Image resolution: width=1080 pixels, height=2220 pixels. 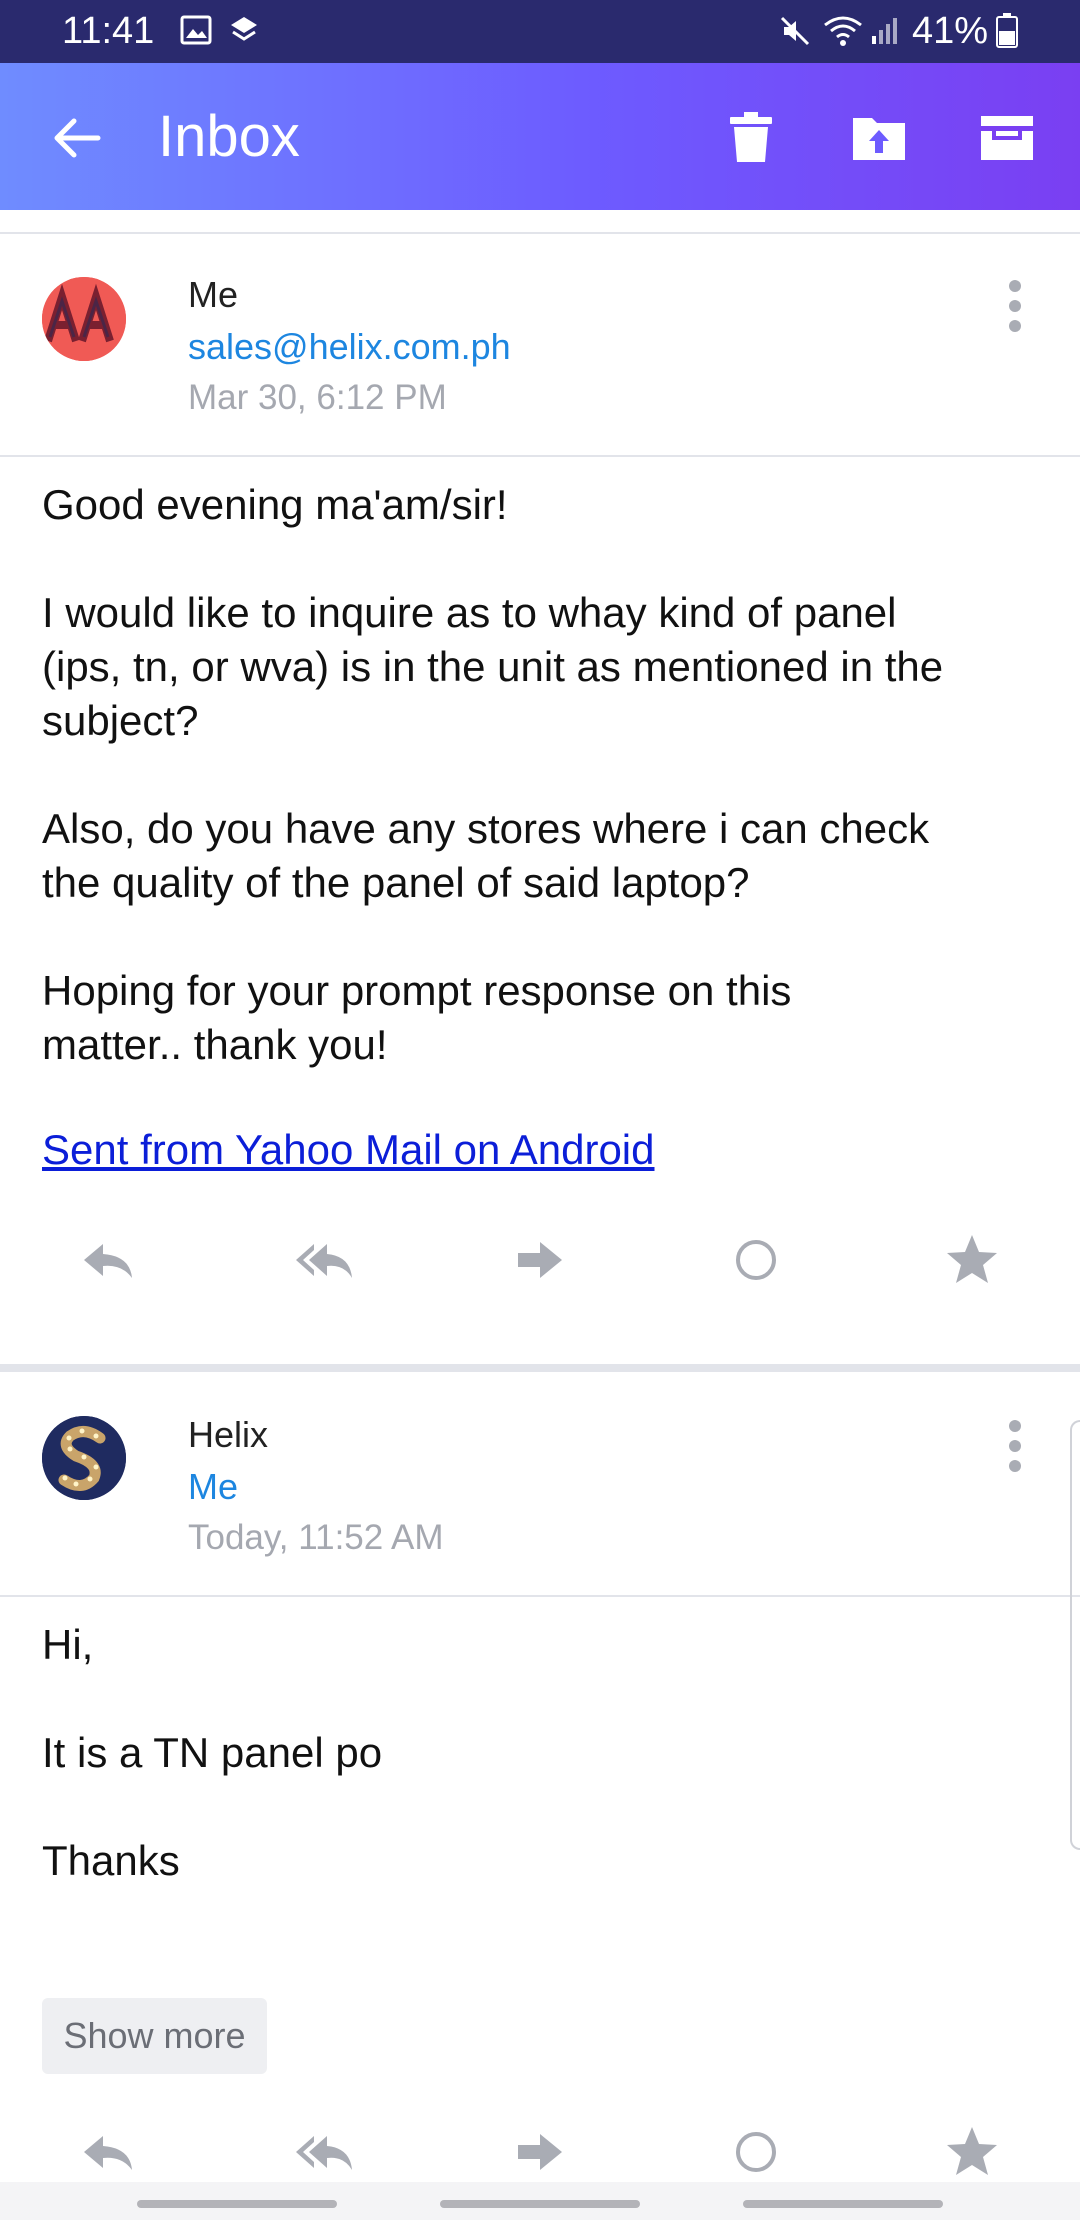 What do you see at coordinates (1007, 137) in the screenshot?
I see `archive-icon` at bounding box center [1007, 137].